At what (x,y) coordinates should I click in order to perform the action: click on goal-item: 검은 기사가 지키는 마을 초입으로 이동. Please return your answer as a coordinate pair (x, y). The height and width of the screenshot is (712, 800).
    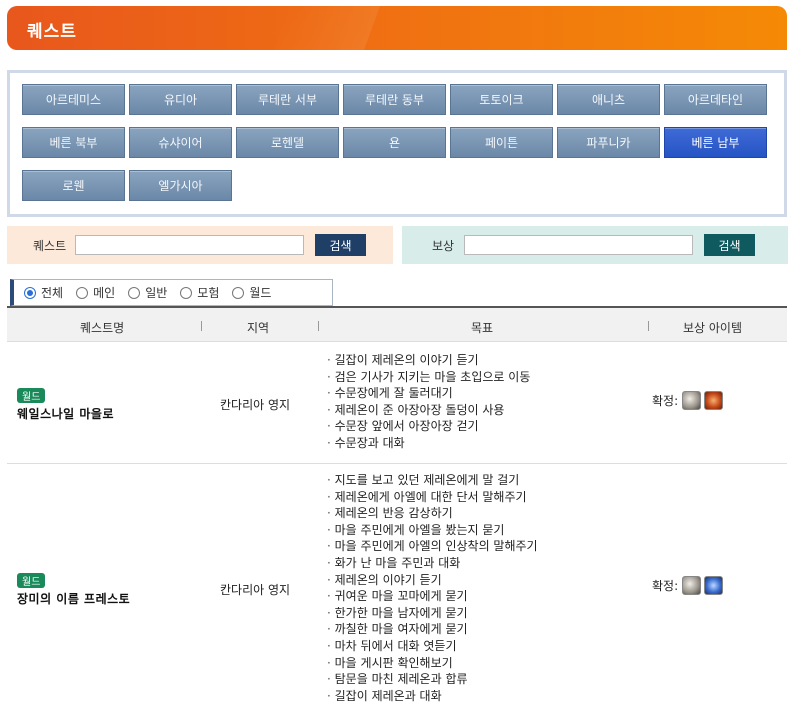
    Looking at the image, I should click on (429, 377).